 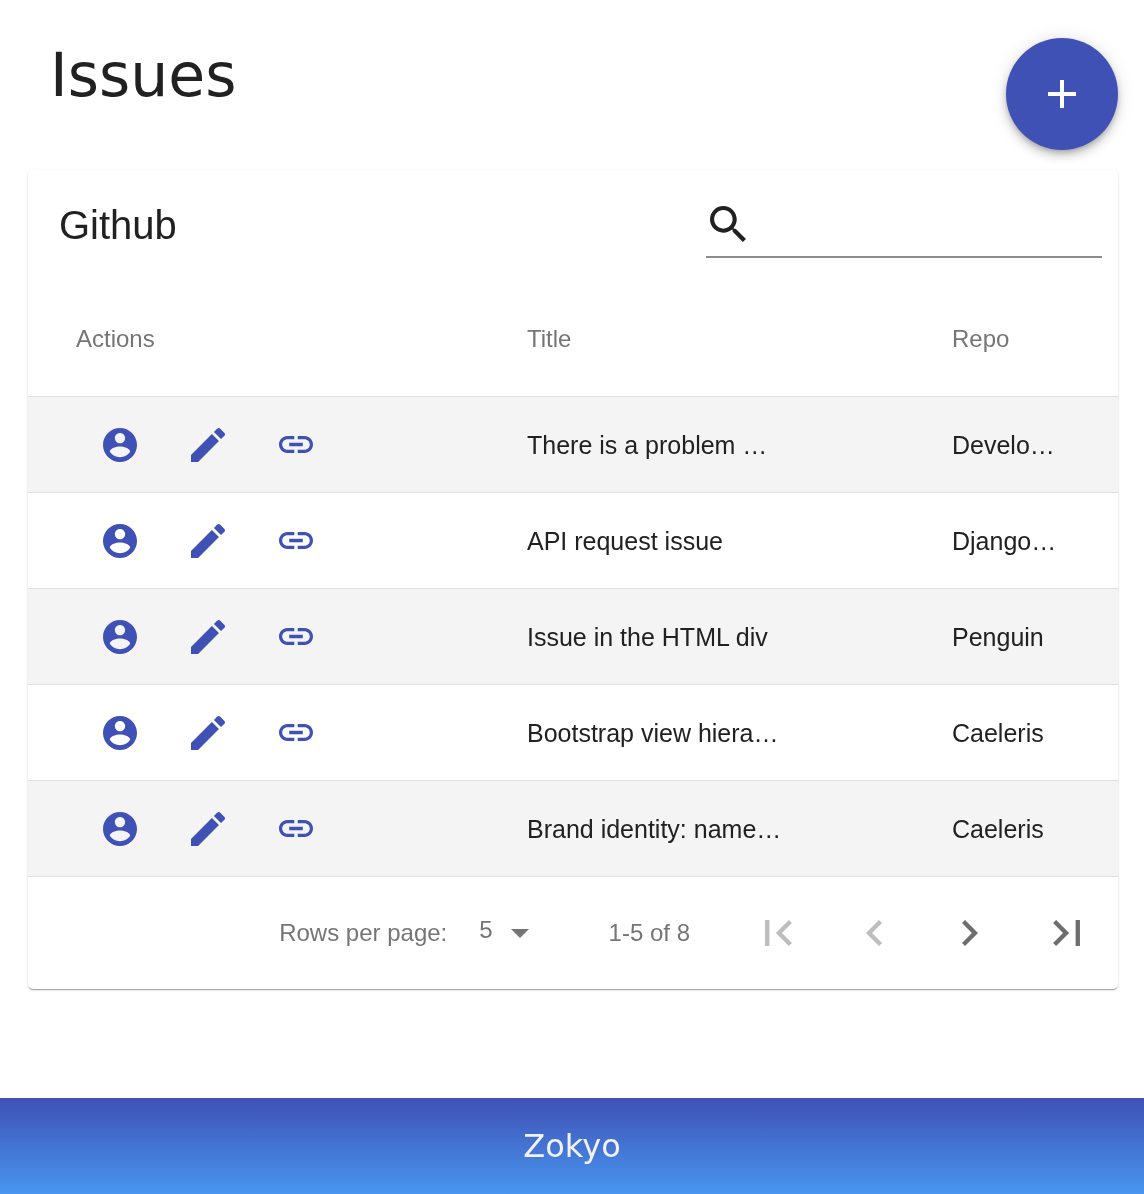 What do you see at coordinates (1066, 933) in the screenshot?
I see `last-page-icon` at bounding box center [1066, 933].